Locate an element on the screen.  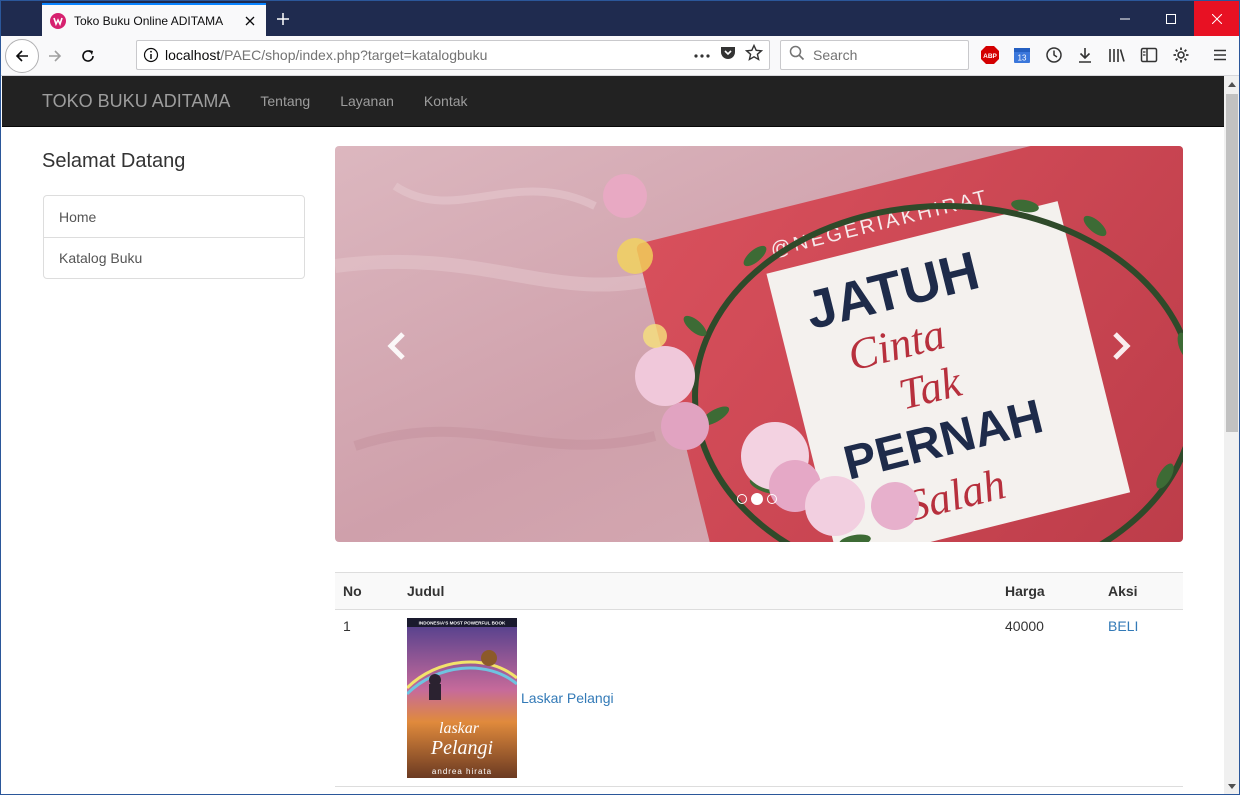
scroll-up-icon is located at coordinates (1231, 84).